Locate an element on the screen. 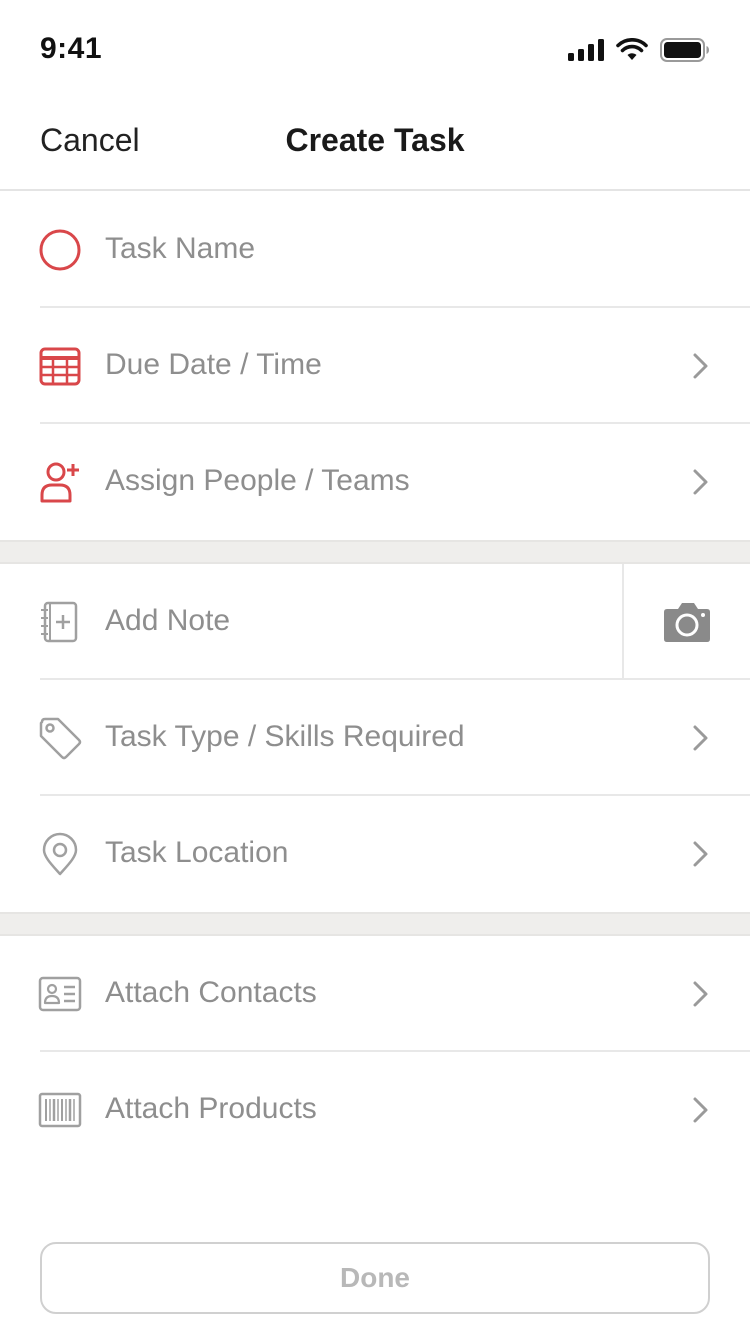 The height and width of the screenshot is (1334, 750). task-location-label: Task Location is located at coordinates (197, 852).